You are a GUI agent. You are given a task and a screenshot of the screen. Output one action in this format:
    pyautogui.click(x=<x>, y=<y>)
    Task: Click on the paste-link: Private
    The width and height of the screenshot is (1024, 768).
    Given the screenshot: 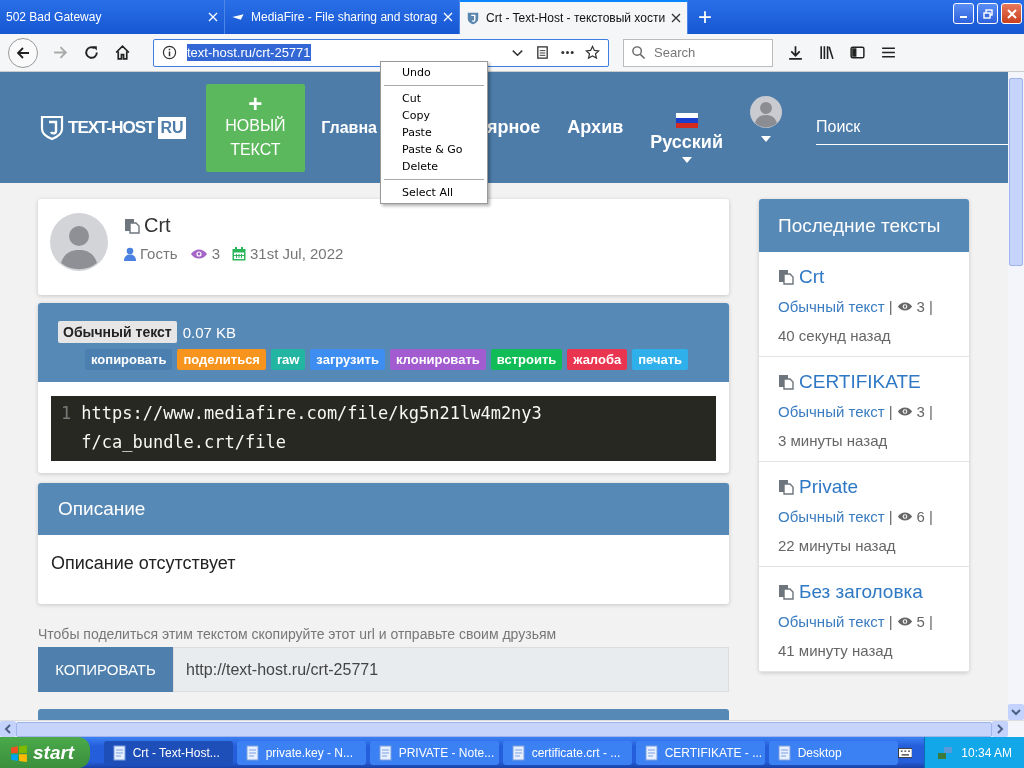 What is the action you would take?
    pyautogui.click(x=829, y=487)
    